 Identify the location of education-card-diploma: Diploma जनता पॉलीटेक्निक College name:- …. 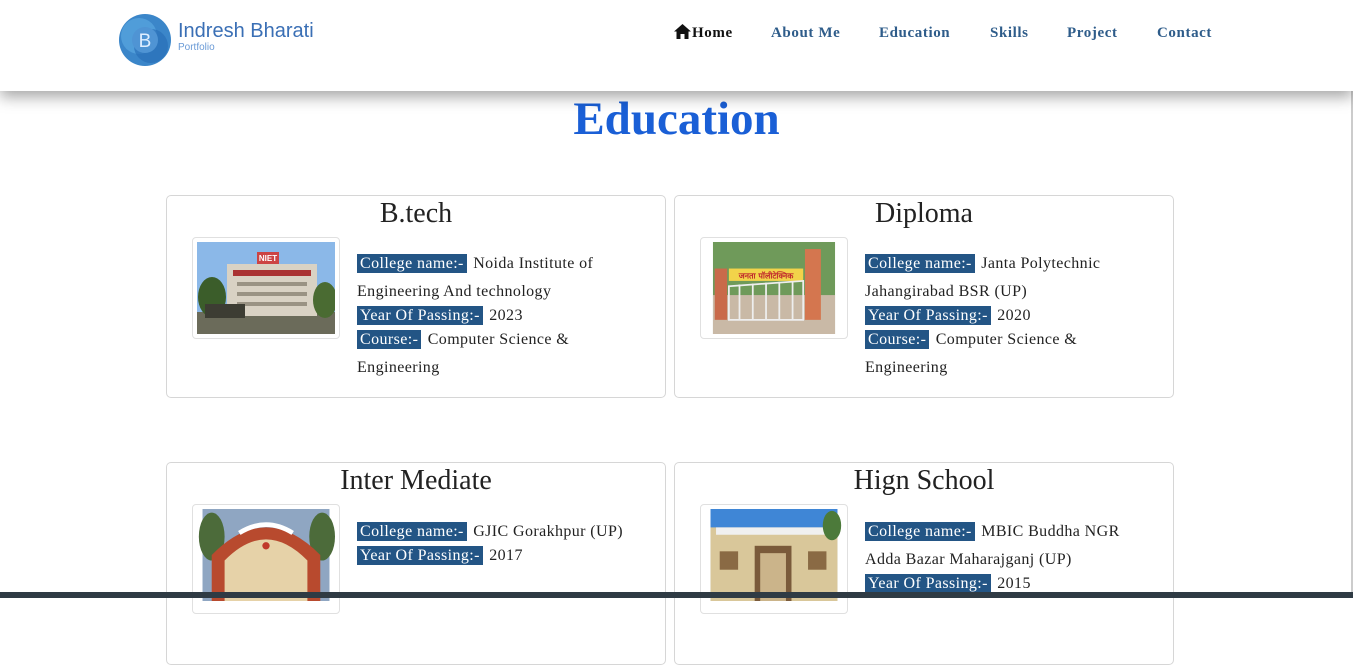
(924, 296).